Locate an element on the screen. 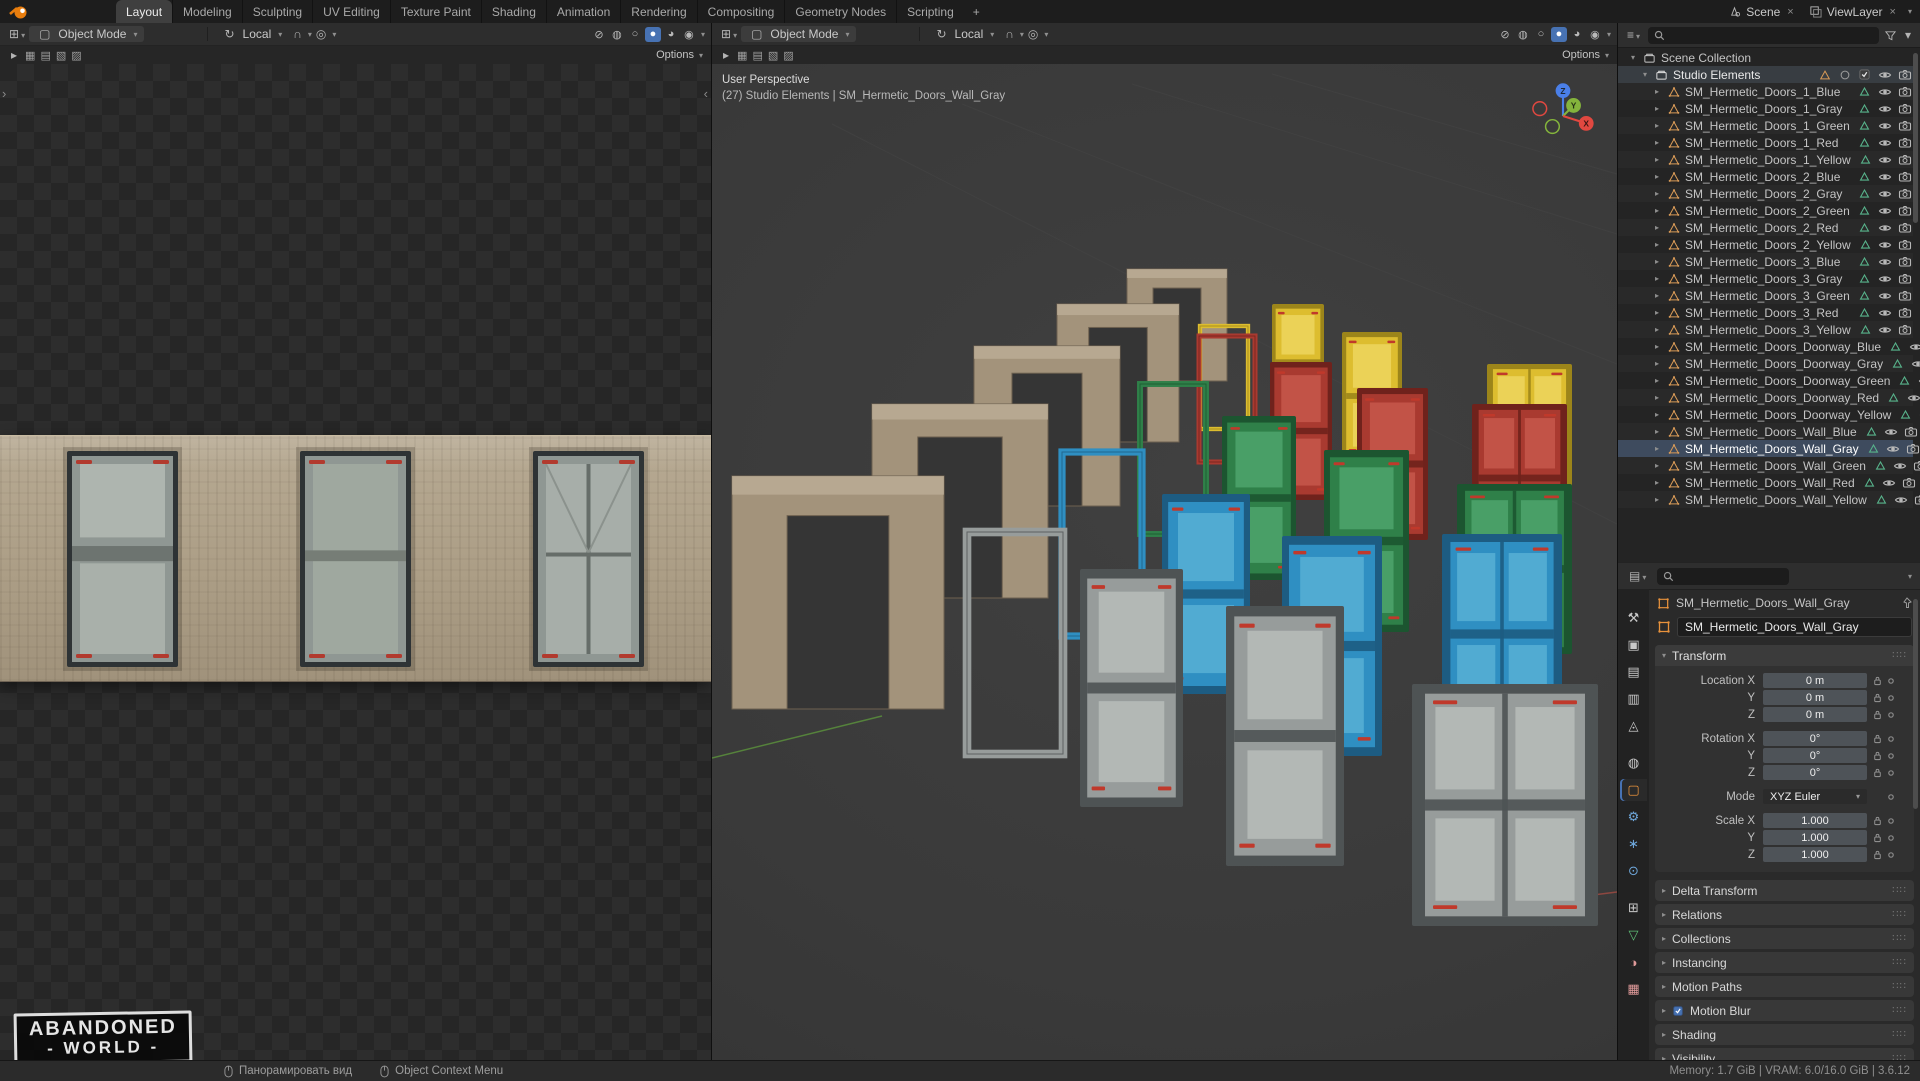 The image size is (1920, 1081). workspace-tab: Shading is located at coordinates (513, 11).